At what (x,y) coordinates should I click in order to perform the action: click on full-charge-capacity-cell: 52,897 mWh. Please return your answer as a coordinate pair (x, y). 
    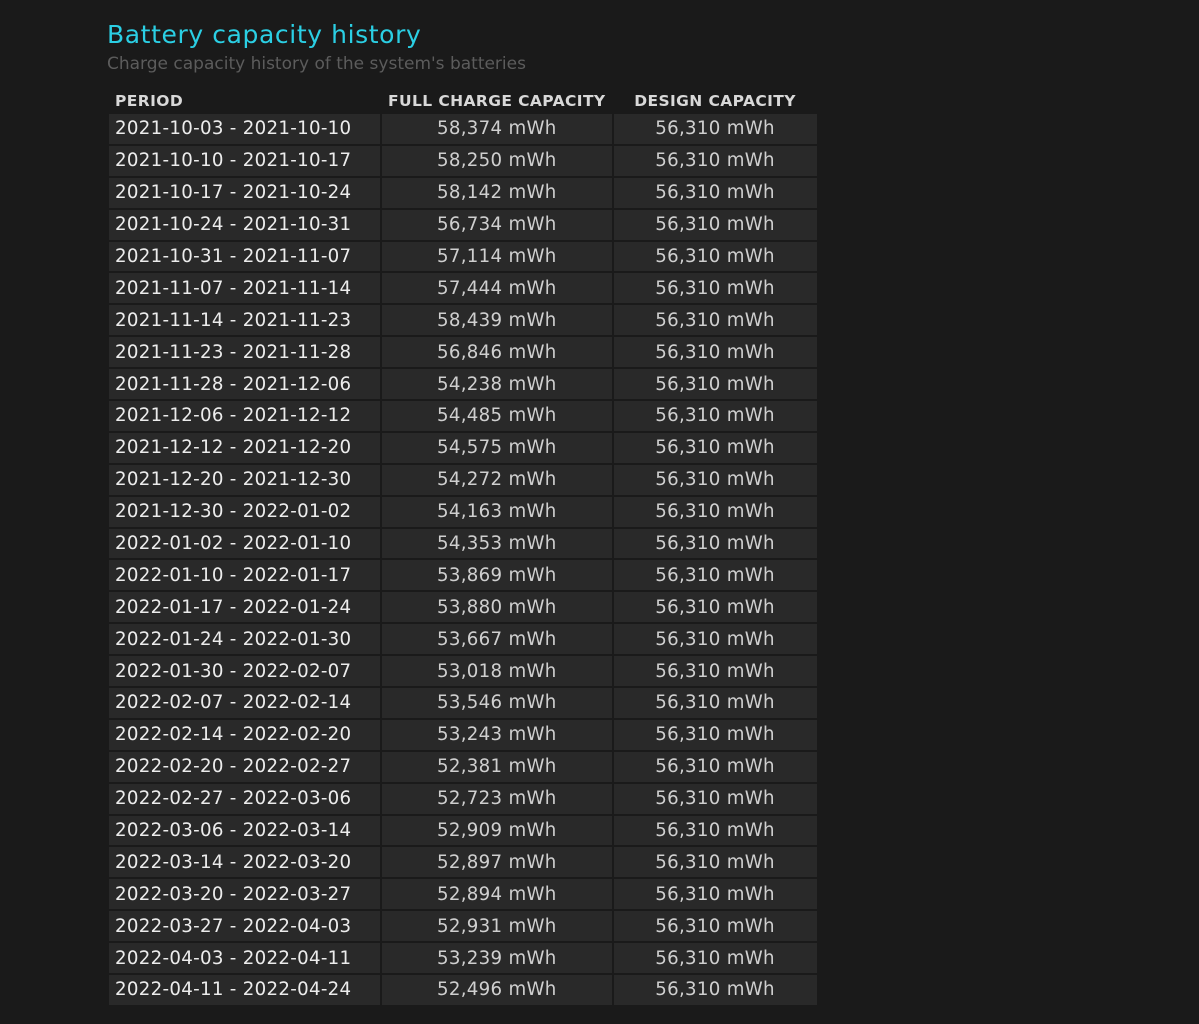
    Looking at the image, I should click on (497, 862).